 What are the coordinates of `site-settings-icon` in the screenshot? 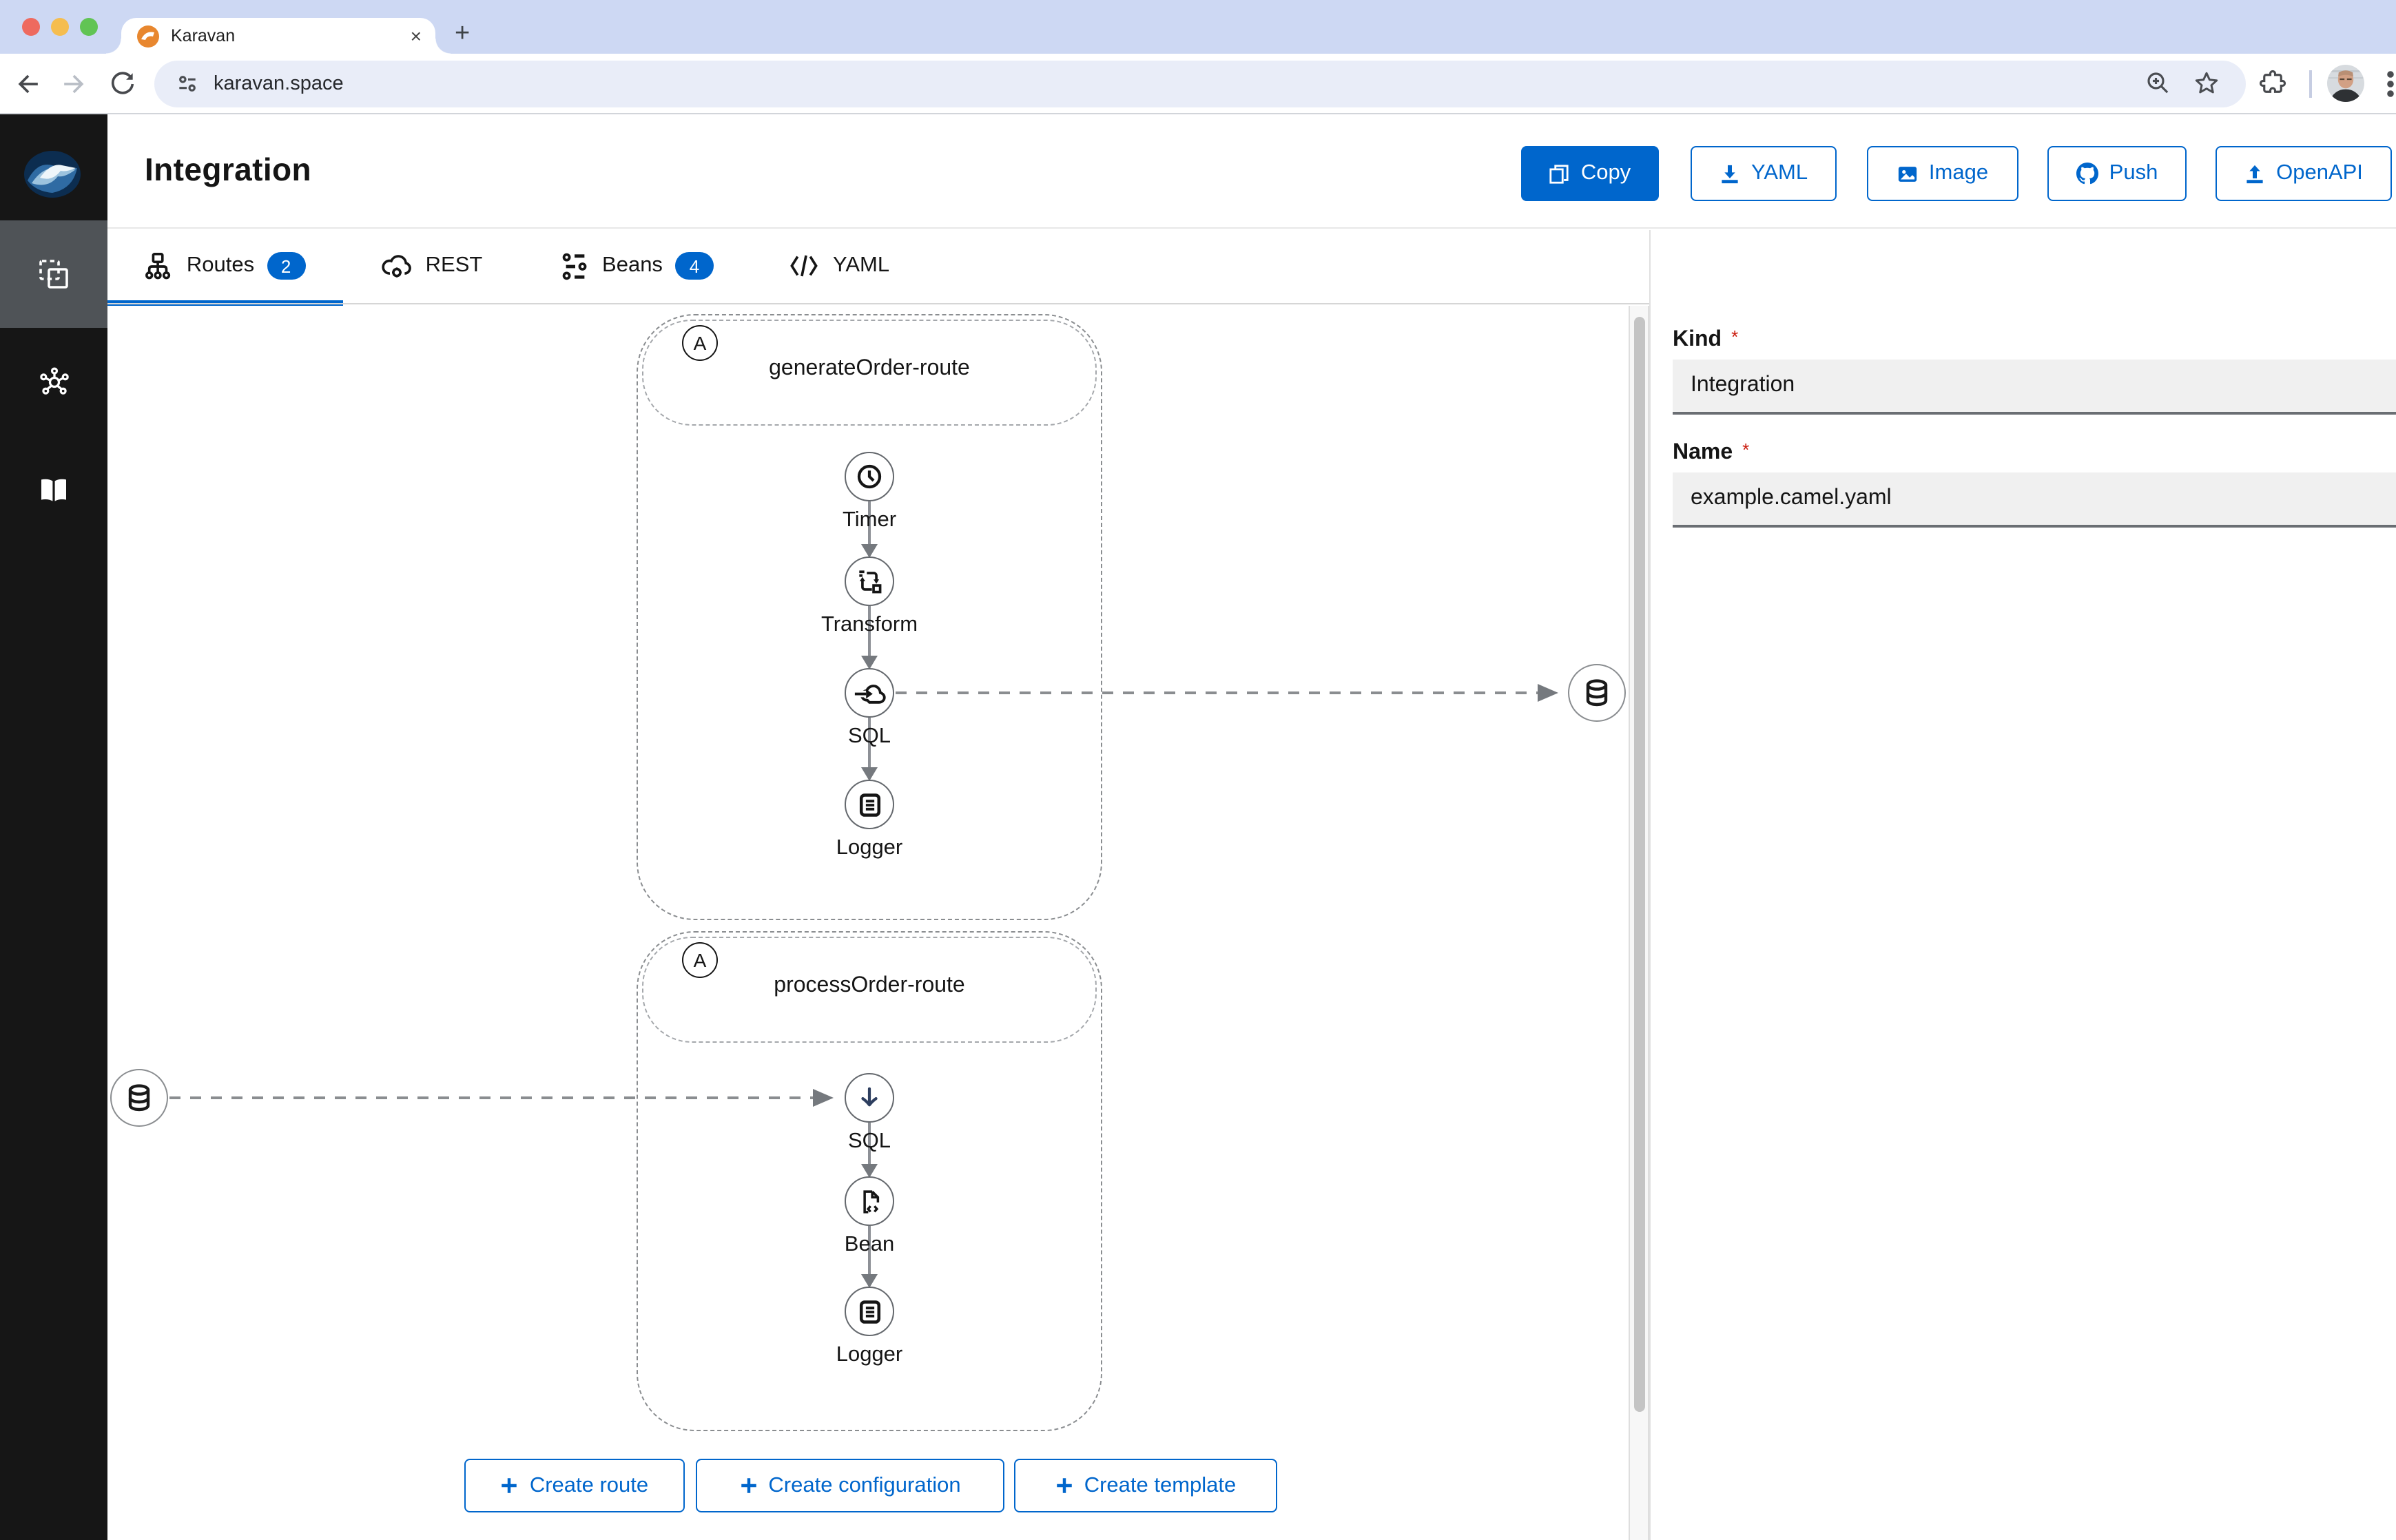 It's located at (187, 84).